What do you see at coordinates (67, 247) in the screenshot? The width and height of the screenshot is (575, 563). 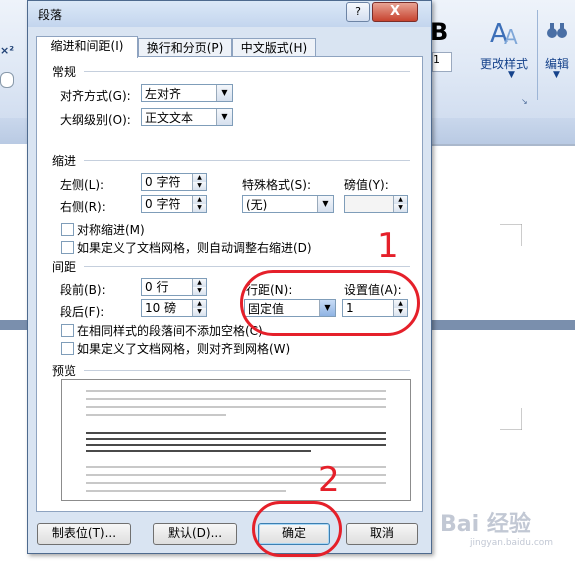 I see `auto-adjust-indent-checkbox` at bounding box center [67, 247].